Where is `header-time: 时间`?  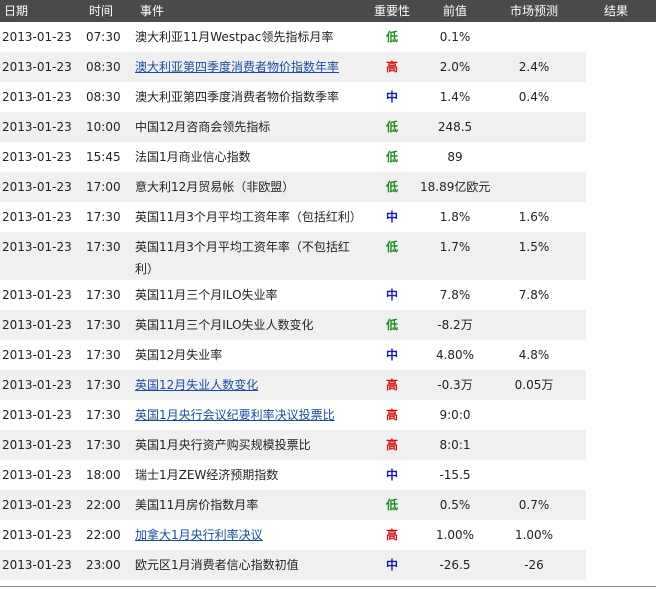 header-time: 时间 is located at coordinates (101, 11).